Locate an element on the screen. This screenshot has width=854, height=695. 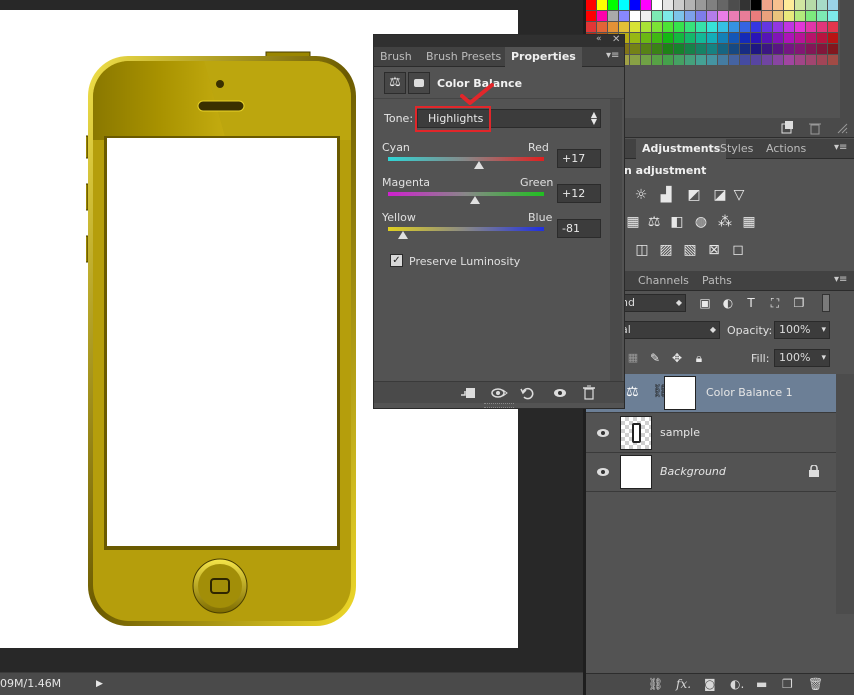
photo-filter-icon: ◍ is located at coordinates (701, 222).